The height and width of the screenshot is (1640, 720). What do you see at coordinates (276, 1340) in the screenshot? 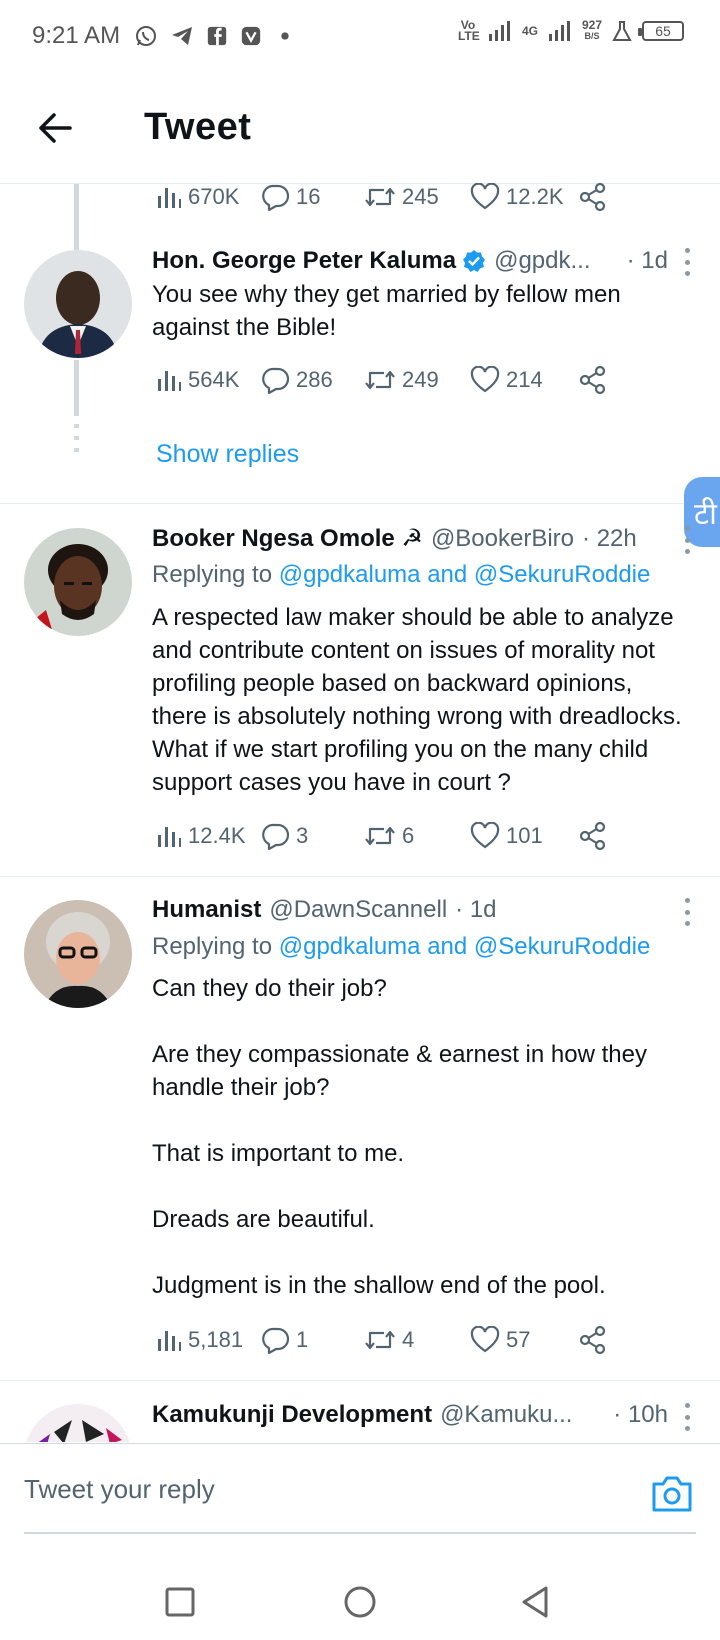
I see `reply-icon` at bounding box center [276, 1340].